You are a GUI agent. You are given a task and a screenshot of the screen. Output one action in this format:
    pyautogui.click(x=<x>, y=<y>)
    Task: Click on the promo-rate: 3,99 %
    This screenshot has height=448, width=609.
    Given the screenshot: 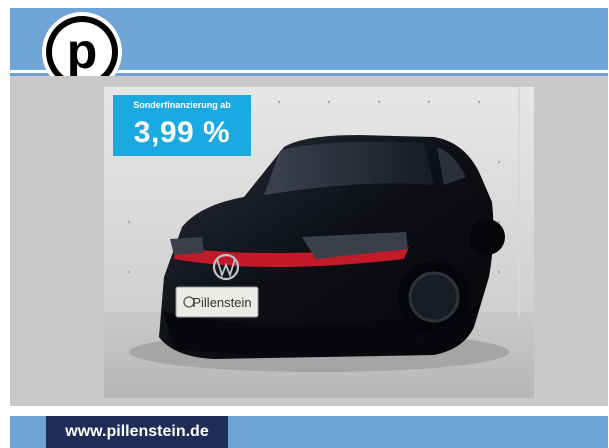 What is the action you would take?
    pyautogui.click(x=182, y=132)
    